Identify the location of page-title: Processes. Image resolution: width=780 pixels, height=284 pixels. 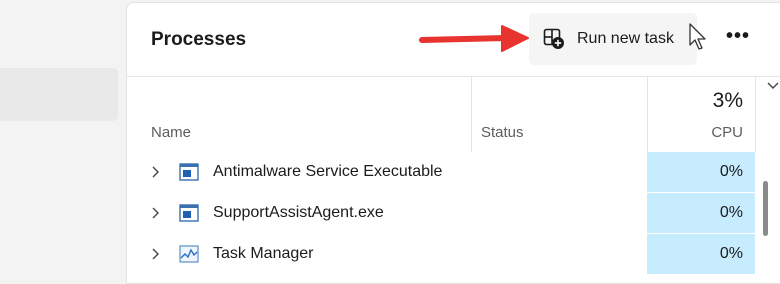
(199, 39).